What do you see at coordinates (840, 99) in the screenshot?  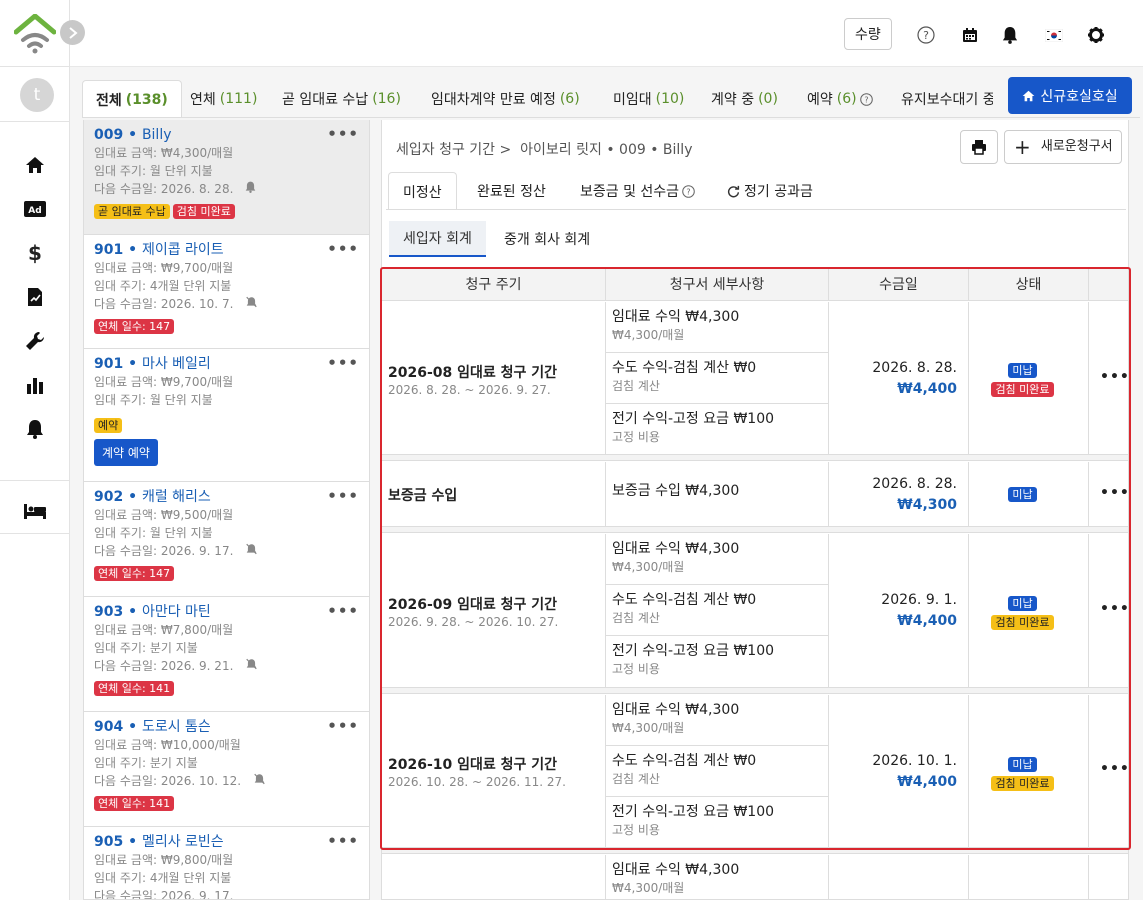 I see `tab-reserved: 예약 (6) ?` at bounding box center [840, 99].